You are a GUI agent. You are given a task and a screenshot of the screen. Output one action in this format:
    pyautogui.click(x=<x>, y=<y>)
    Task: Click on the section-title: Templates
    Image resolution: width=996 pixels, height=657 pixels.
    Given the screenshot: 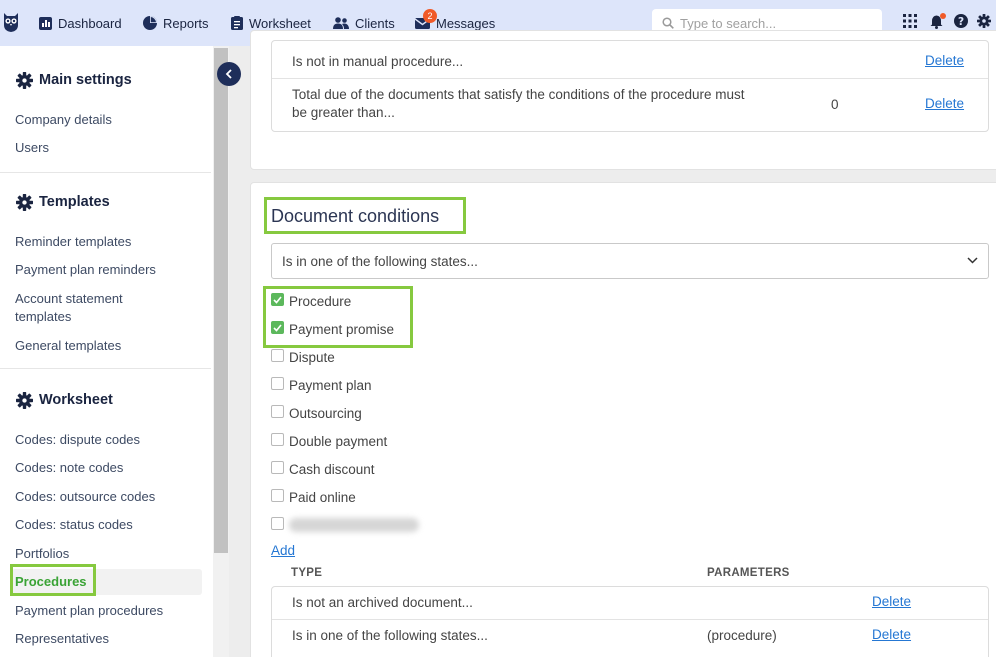 What is the action you would take?
    pyautogui.click(x=74, y=202)
    